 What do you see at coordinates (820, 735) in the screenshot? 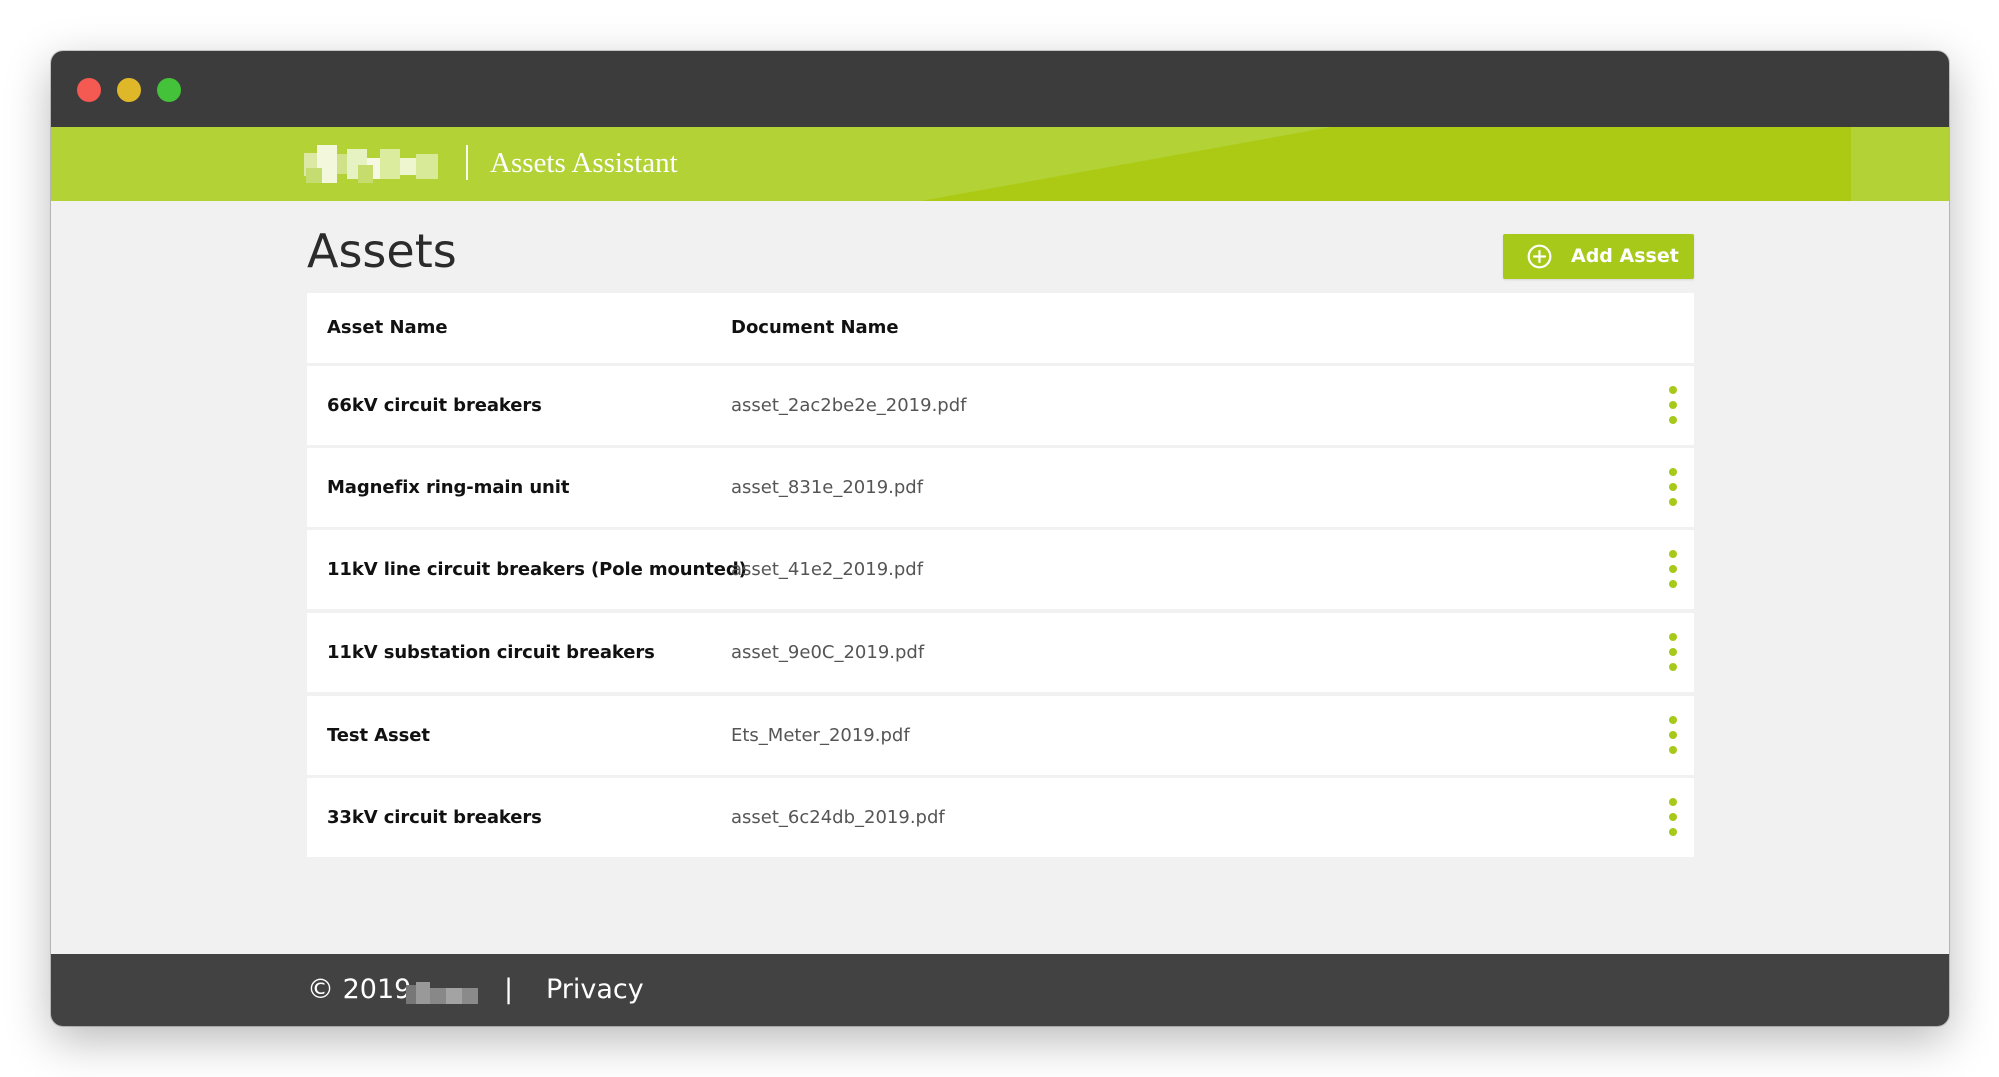
I see `document-name-cell: Ets_Meter_2019.pdf` at bounding box center [820, 735].